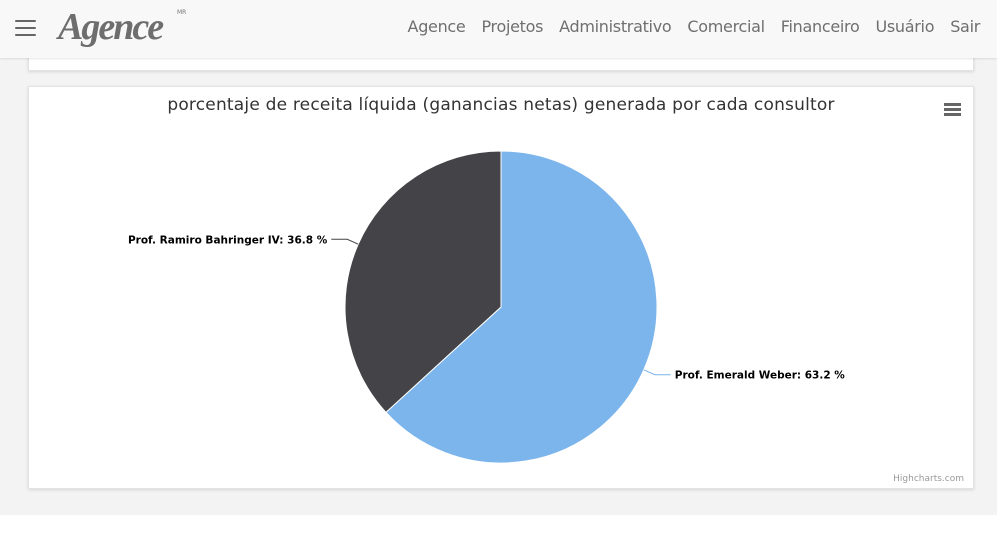  Describe the element at coordinates (904, 26) in the screenshot. I see `nav-link-usuario: Usuário` at that location.